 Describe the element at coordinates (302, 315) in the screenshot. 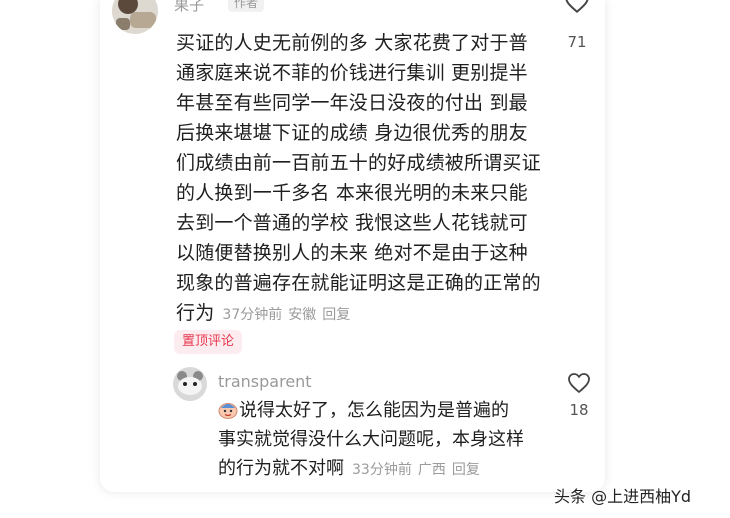

I see `comment-location: 安徽` at that location.